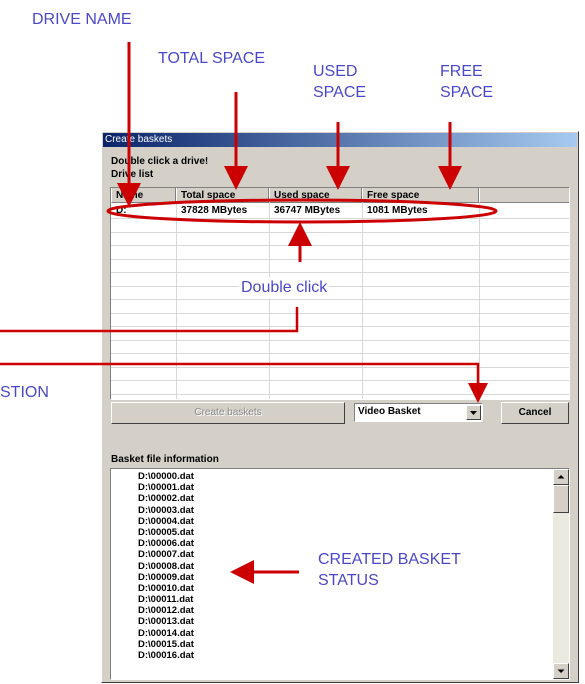 The height and width of the screenshot is (684, 585). Describe the element at coordinates (307, 210) in the screenshot. I see `drive-row-used: 36747 MBytes` at that location.